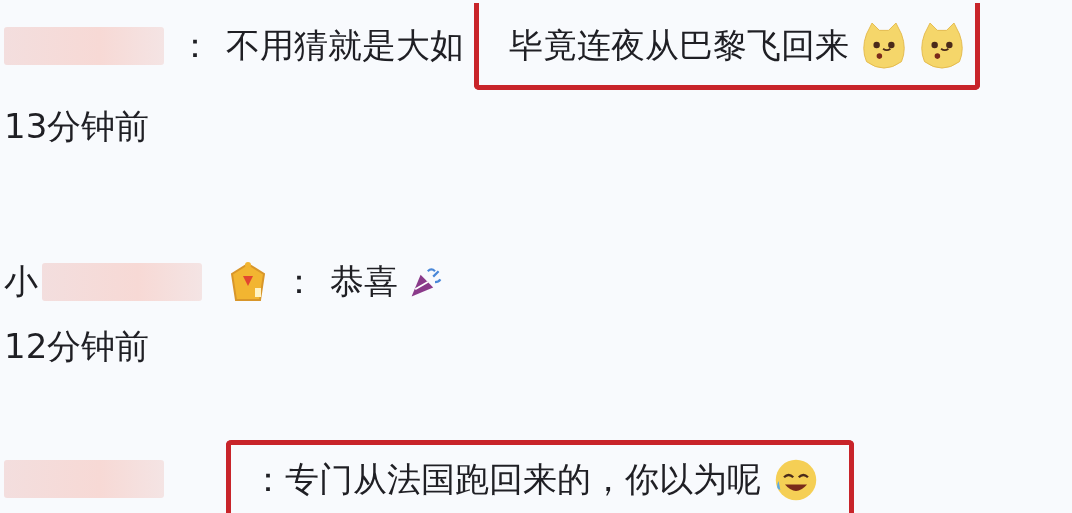 This screenshot has width=1072, height=513. What do you see at coordinates (77, 126) in the screenshot?
I see `comment-time: 13分钟前` at bounding box center [77, 126].